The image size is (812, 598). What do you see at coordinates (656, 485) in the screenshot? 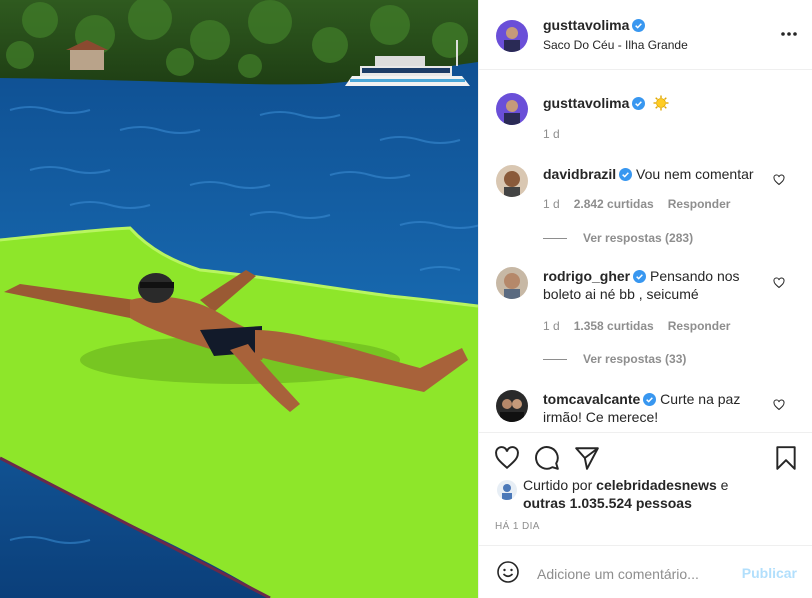
I see `liked-by-user: celebridadesnews` at bounding box center [656, 485].